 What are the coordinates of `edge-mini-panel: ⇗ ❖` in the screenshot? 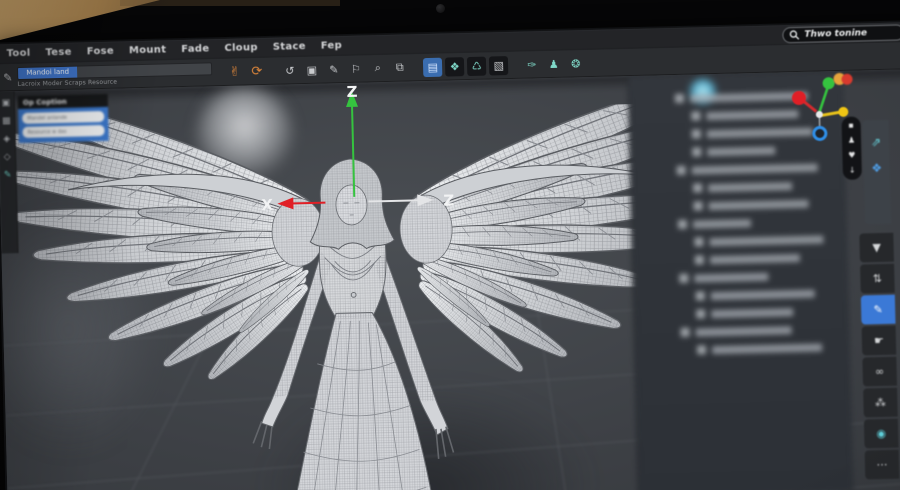 It's located at (877, 172).